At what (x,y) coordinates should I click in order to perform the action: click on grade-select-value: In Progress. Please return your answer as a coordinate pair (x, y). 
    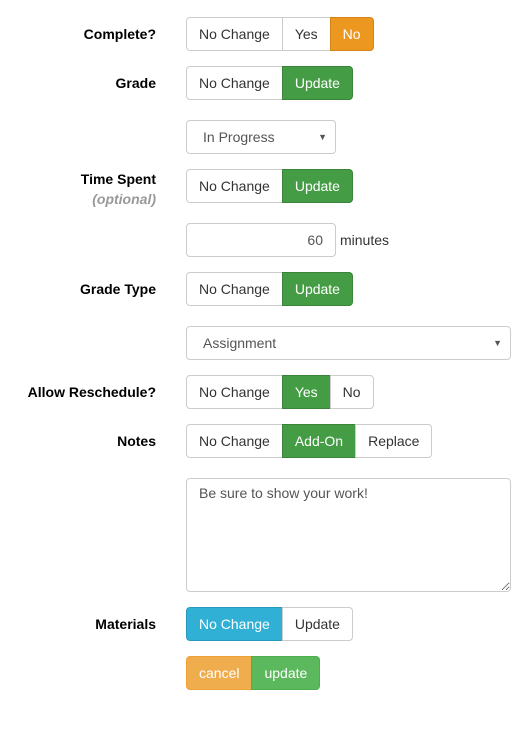
    Looking at the image, I should click on (239, 137).